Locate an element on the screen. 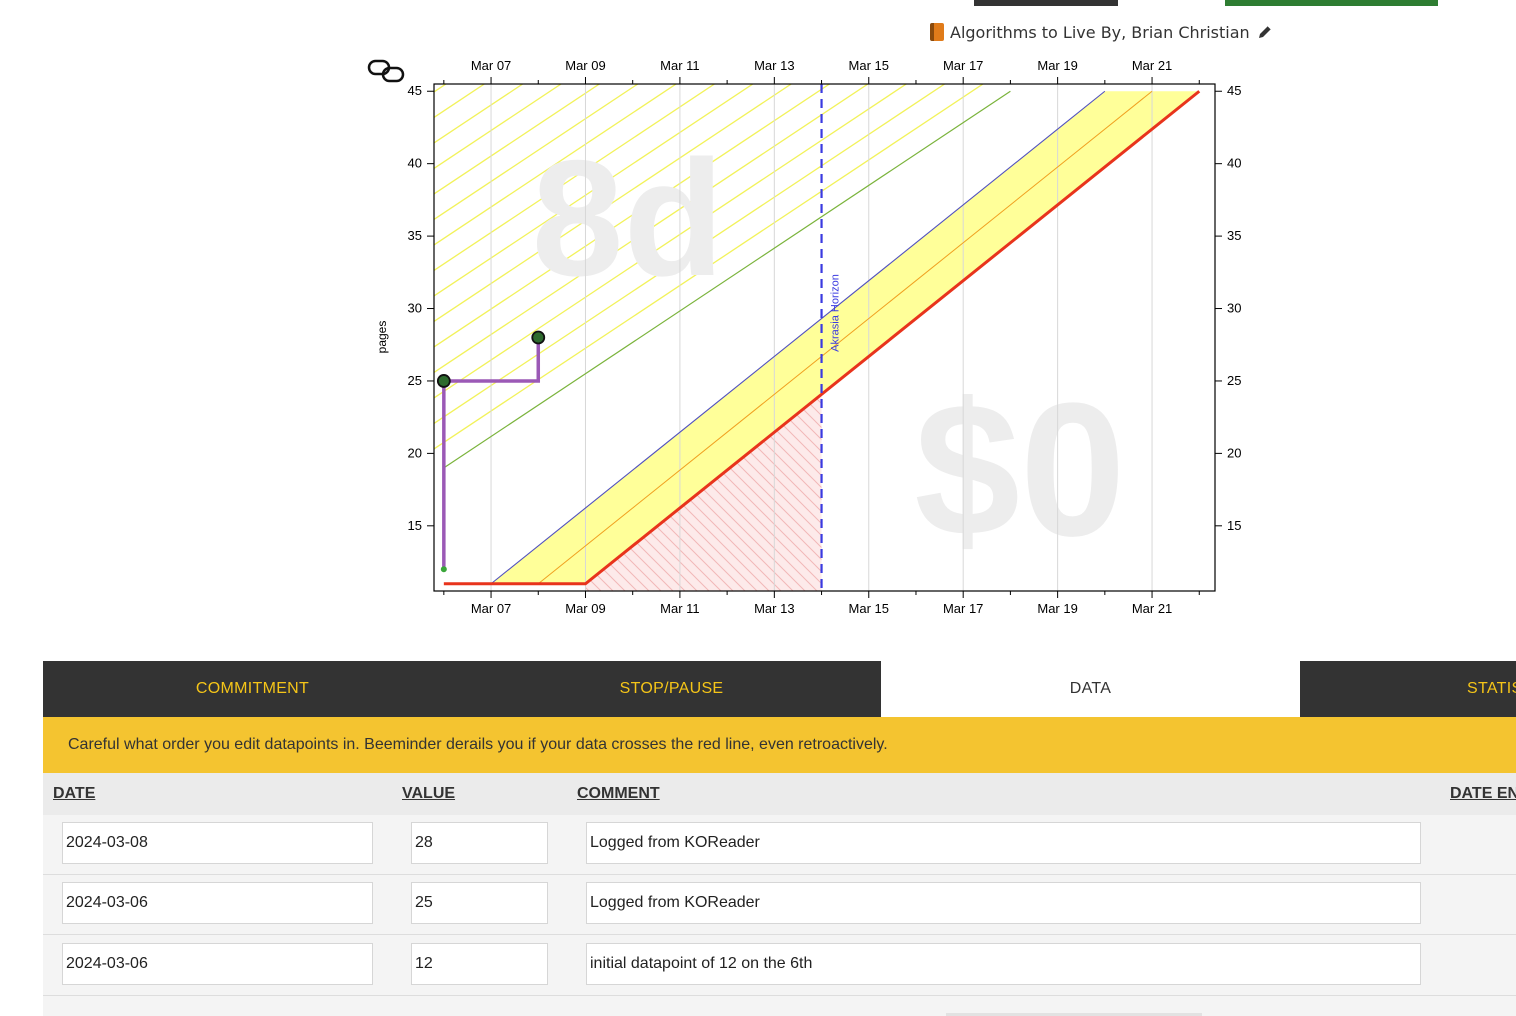  y-tick-label-right: 35 is located at coordinates (1234, 235).